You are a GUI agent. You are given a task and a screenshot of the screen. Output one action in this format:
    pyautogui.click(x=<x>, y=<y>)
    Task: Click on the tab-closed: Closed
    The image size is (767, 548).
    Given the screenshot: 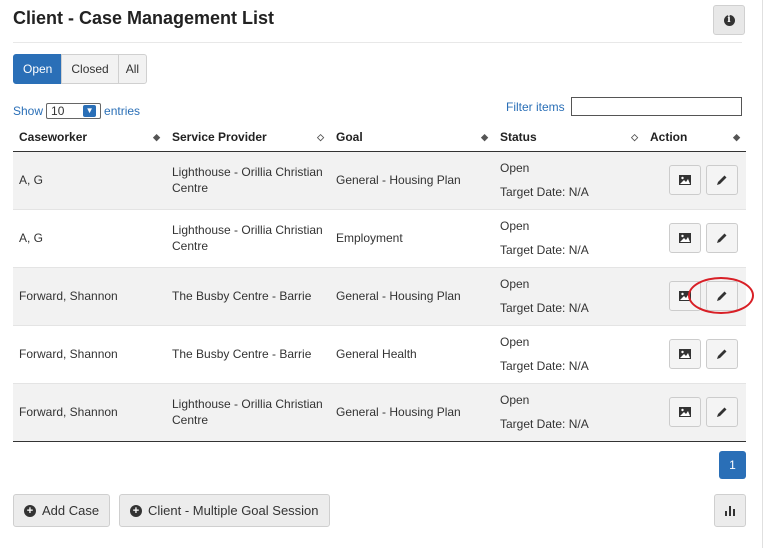 What is the action you would take?
    pyautogui.click(x=90, y=69)
    